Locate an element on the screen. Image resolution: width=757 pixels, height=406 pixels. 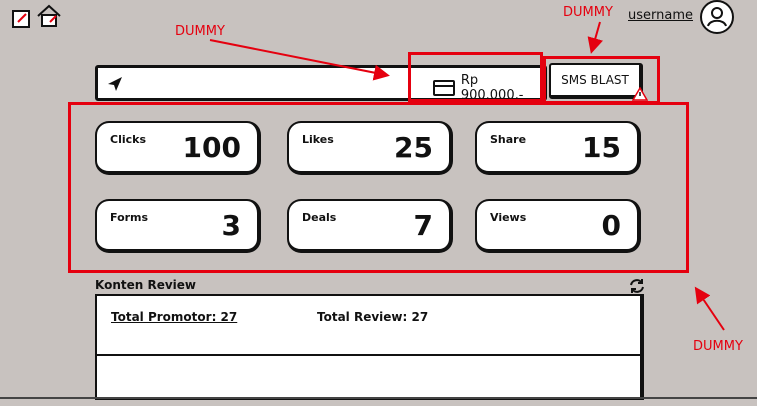
total-review-label: Total Review: 27 is located at coordinates (373, 317).